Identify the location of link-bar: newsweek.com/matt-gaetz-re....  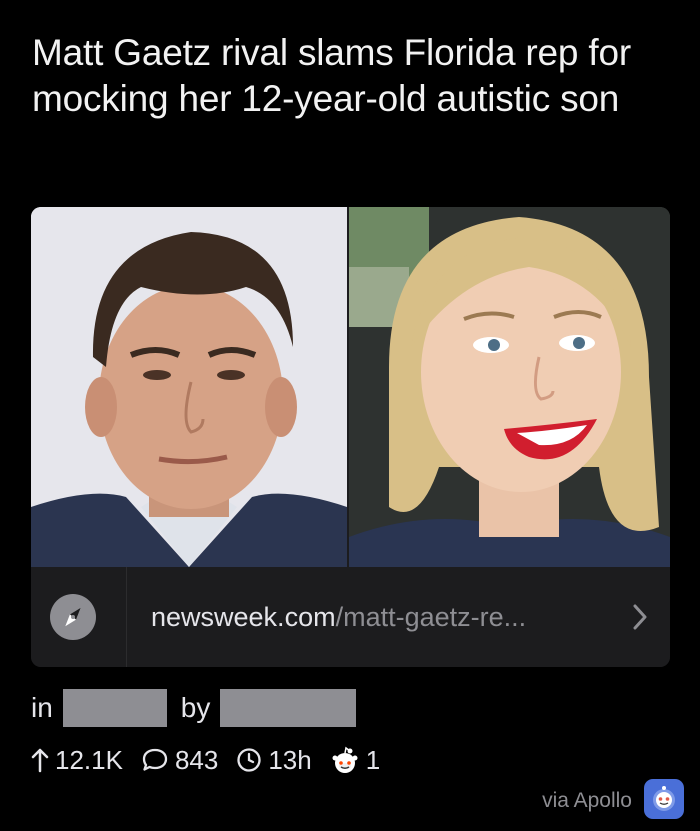
(350, 617).